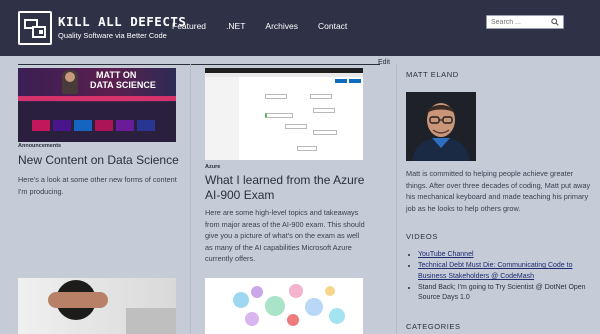  I want to click on sidebar-heading-categories: CATEGORIES, so click(433, 326).